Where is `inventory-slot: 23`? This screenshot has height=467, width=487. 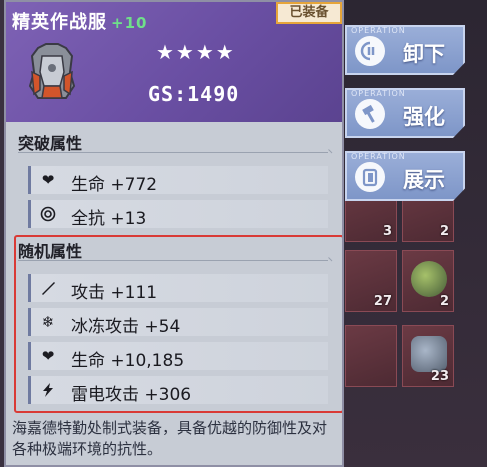
inventory-slot: 23 is located at coordinates (428, 356).